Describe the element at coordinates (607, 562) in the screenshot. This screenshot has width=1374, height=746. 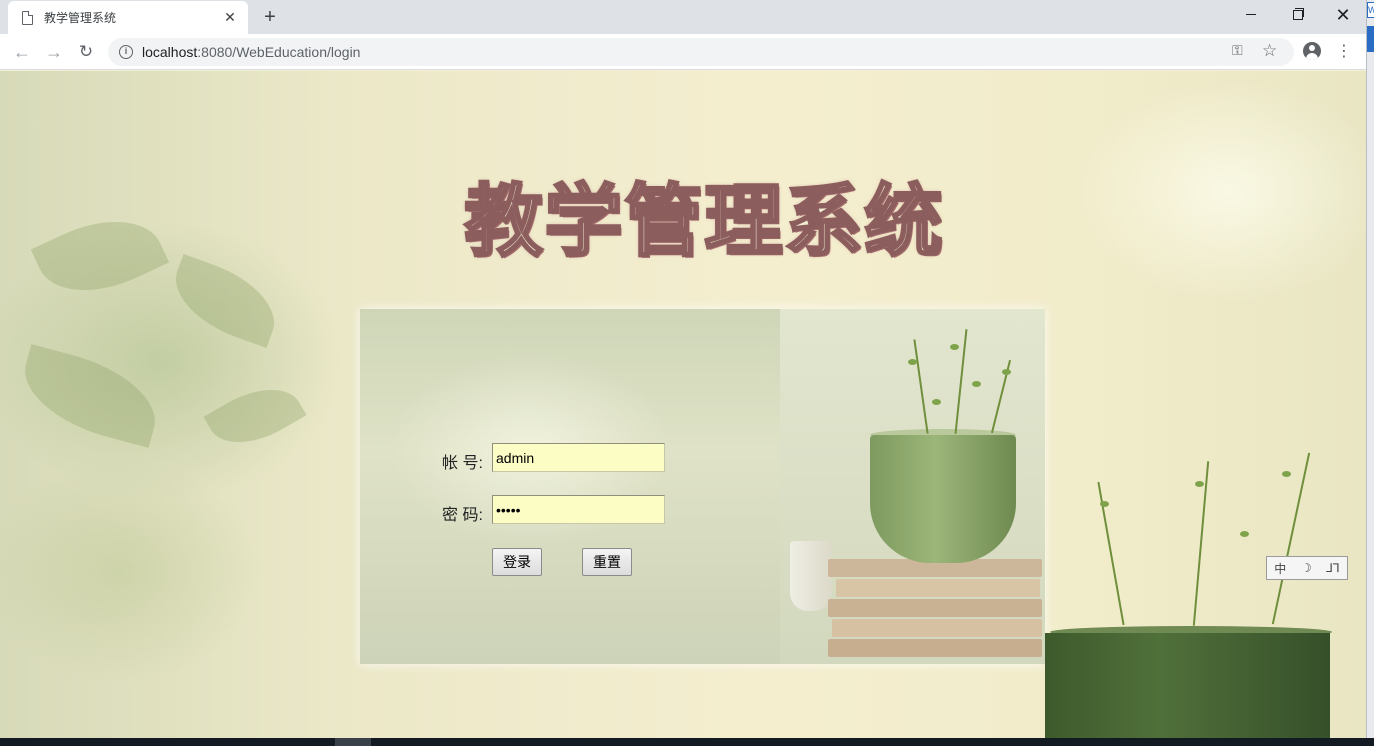
I see `reset-button: 重置` at that location.